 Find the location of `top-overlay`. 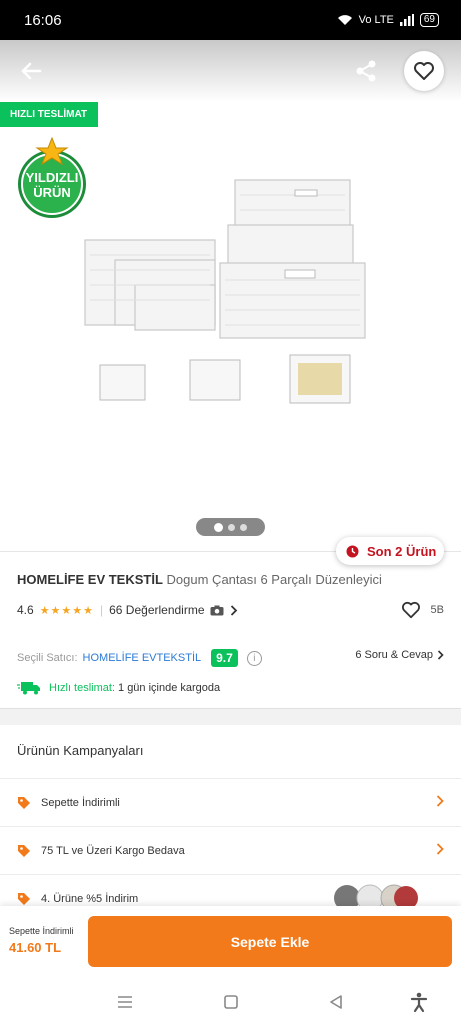

top-overlay is located at coordinates (230, 71).